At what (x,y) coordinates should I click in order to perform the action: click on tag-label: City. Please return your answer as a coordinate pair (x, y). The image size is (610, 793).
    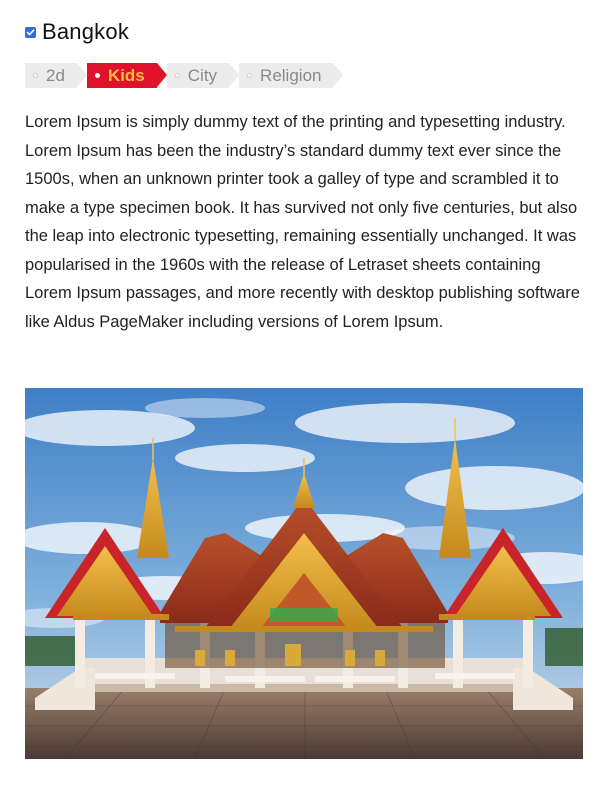
    Looking at the image, I should click on (202, 75).